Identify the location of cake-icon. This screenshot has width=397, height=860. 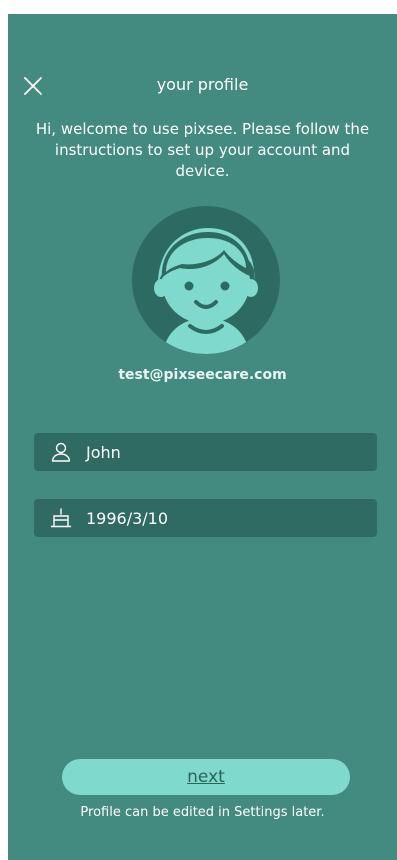
(61, 518).